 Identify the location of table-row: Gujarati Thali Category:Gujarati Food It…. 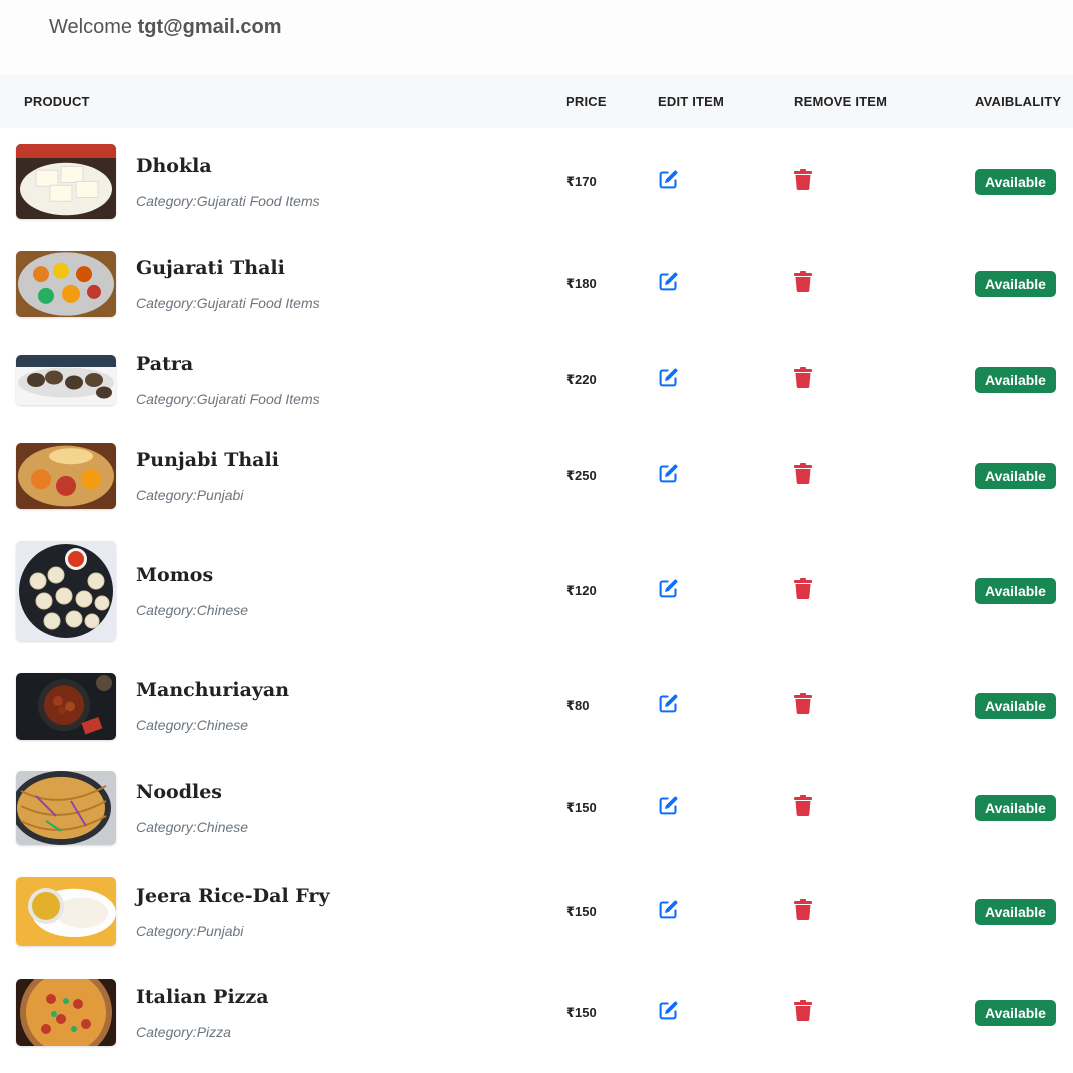
(536, 283).